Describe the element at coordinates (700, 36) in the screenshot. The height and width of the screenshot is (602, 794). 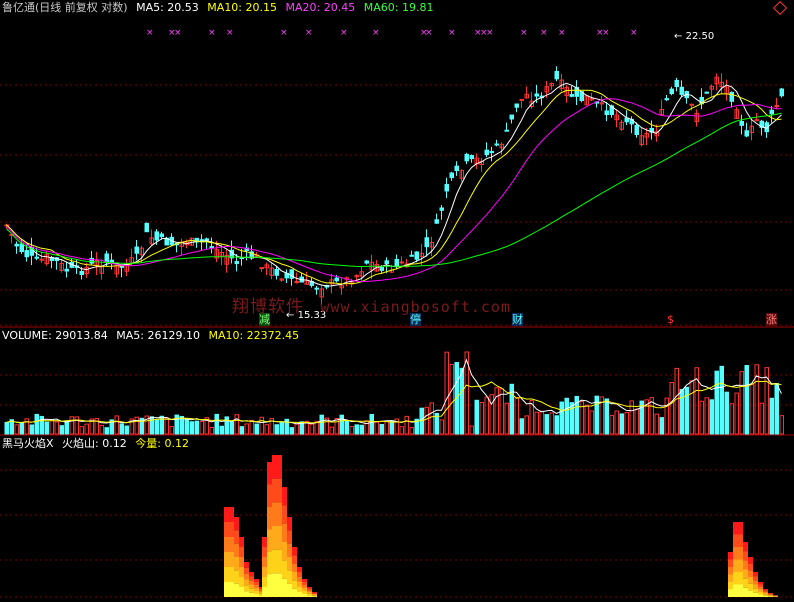
I see `high-value: 22.50` at that location.